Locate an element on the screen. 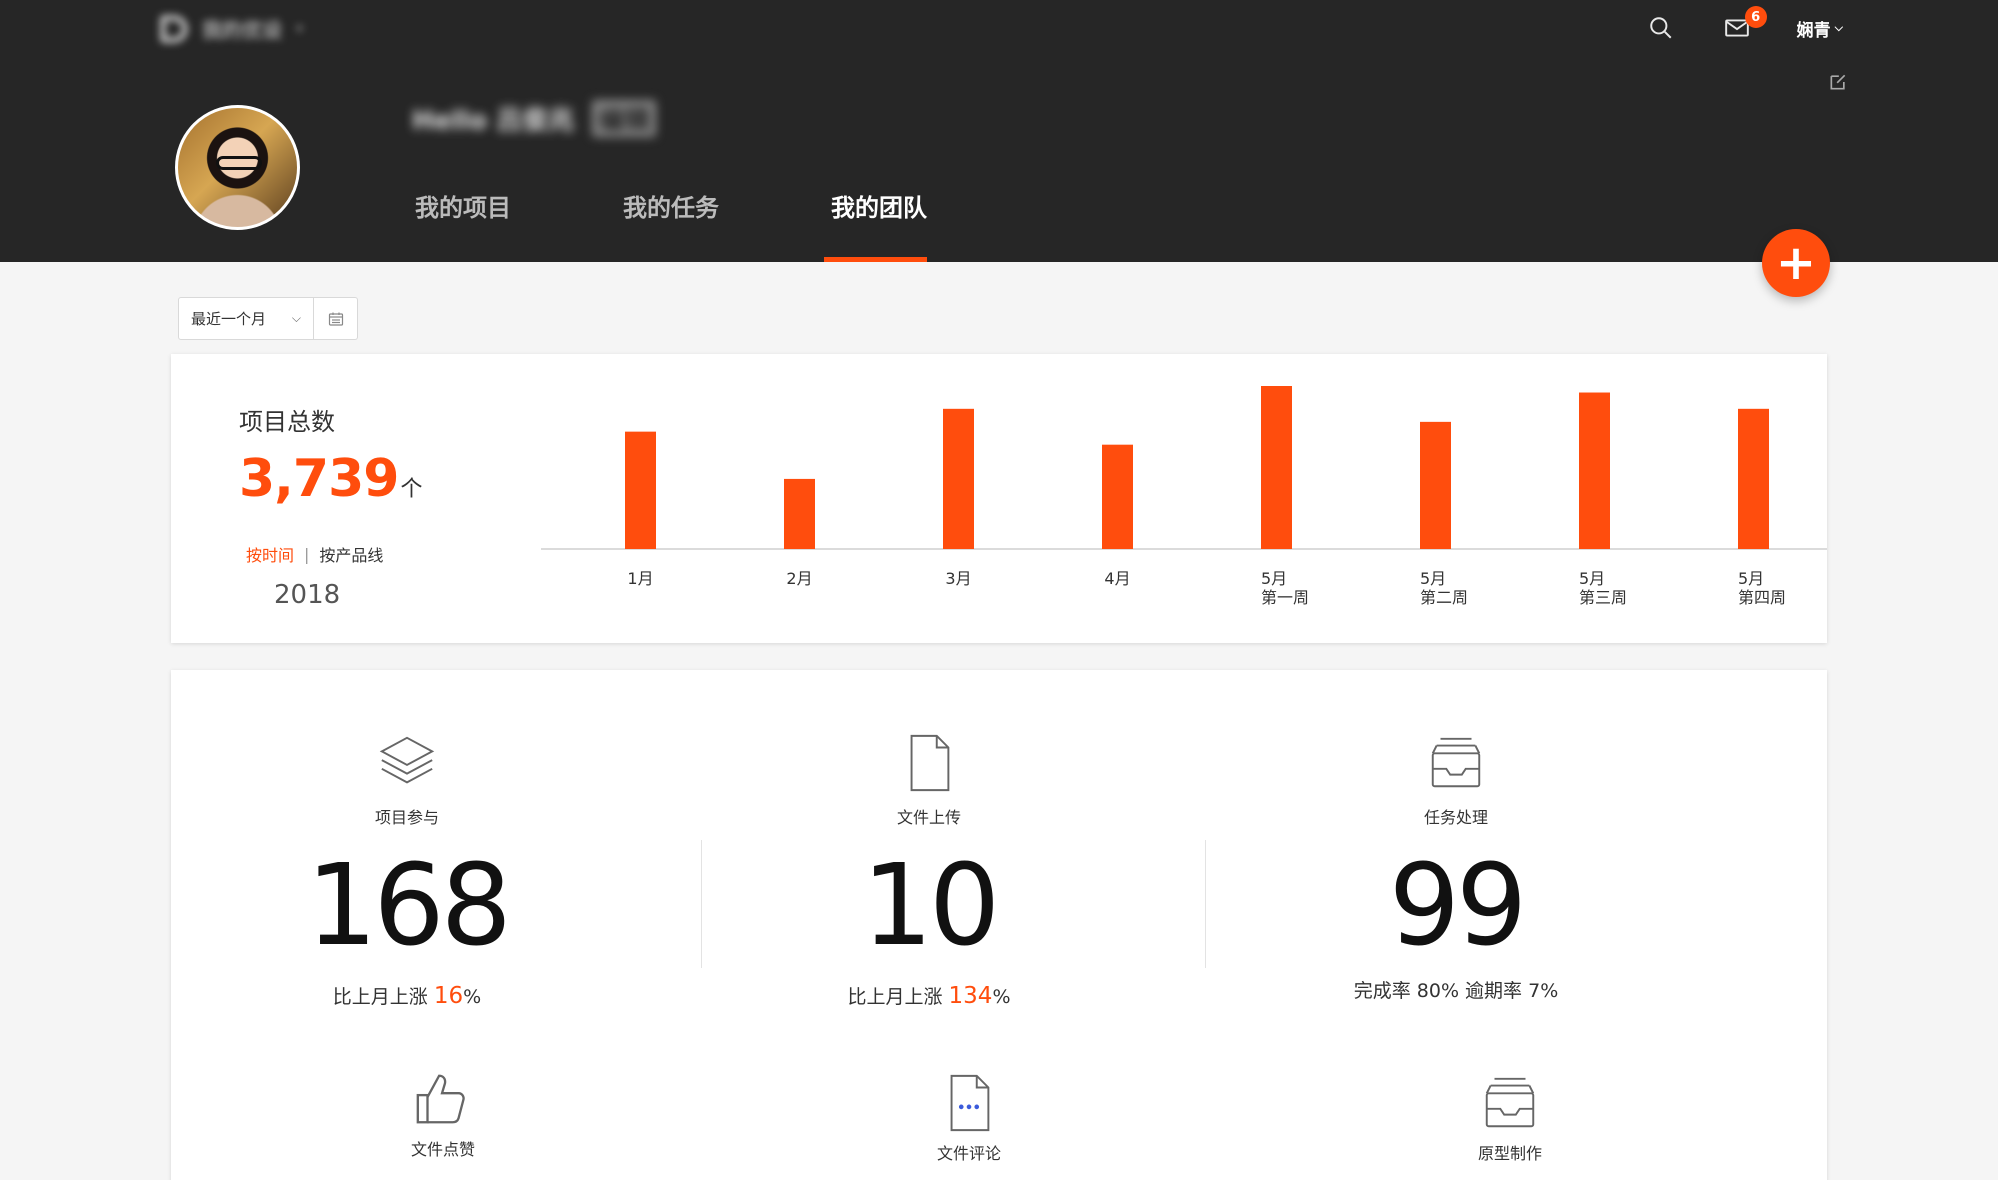  x-tick-label: 5月第四周 is located at coordinates (1762, 588).